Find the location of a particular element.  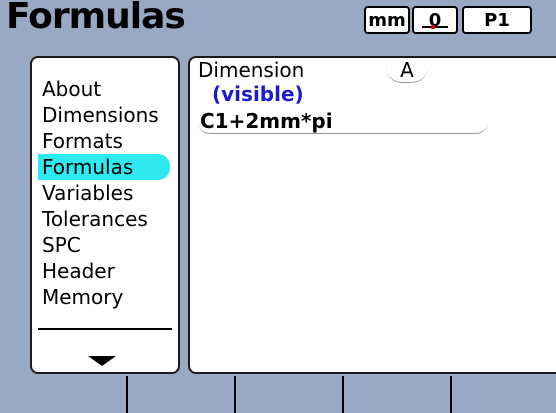

dimension-label: Dimension is located at coordinates (251, 70).